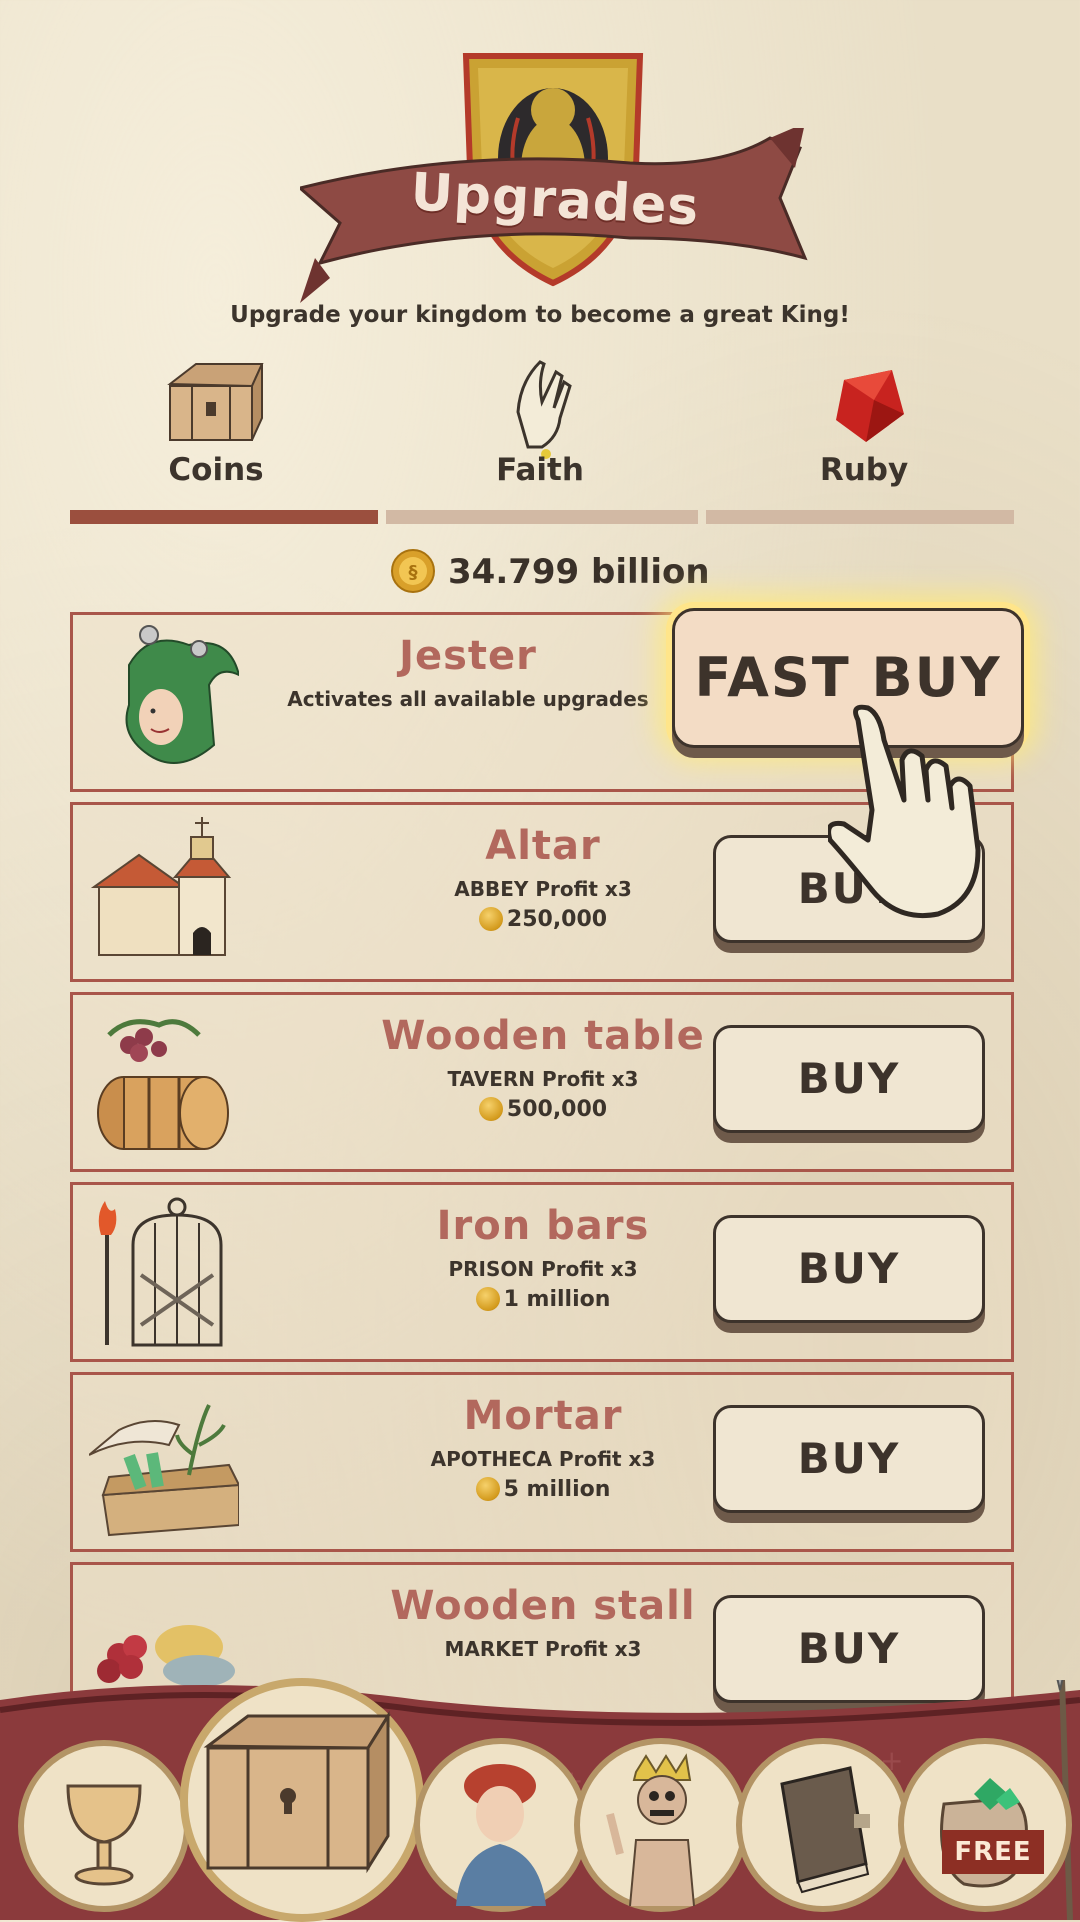 The height and width of the screenshot is (1922, 1080). Describe the element at coordinates (540, 470) in the screenshot. I see `tab-faith-label: Faith` at that location.